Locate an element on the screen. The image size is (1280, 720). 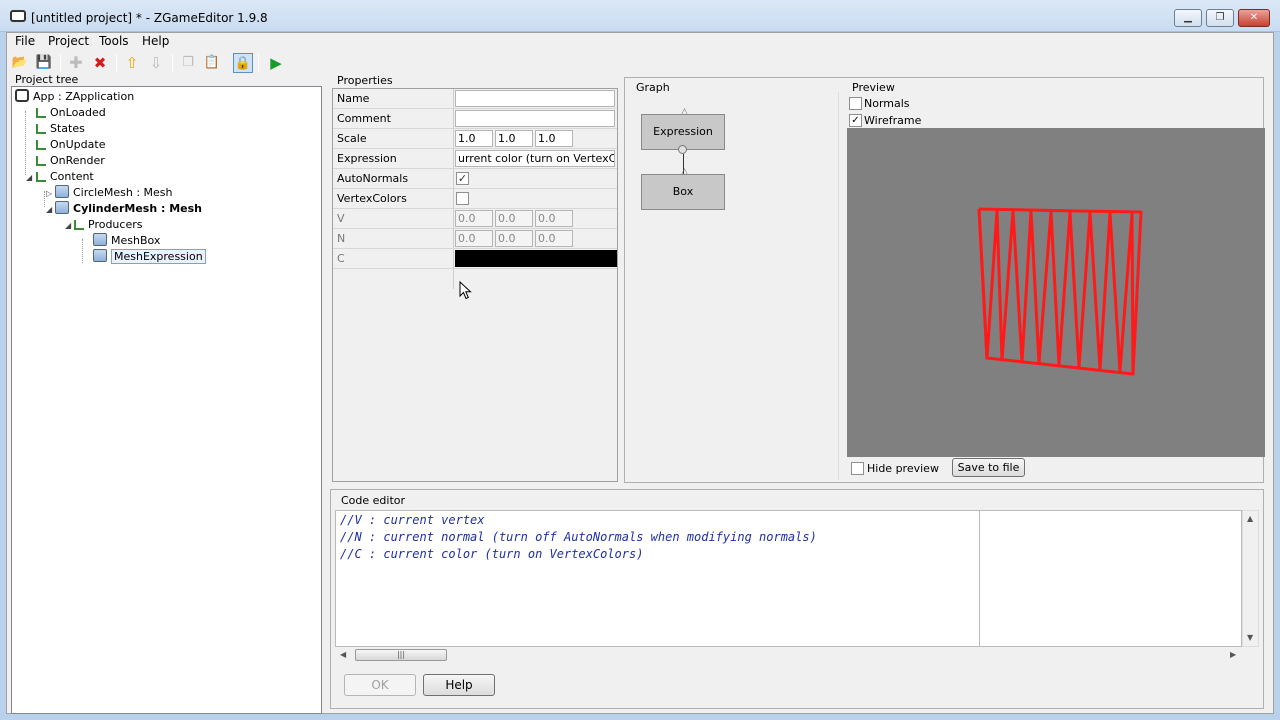
property-label: Name is located at coordinates (353, 98).